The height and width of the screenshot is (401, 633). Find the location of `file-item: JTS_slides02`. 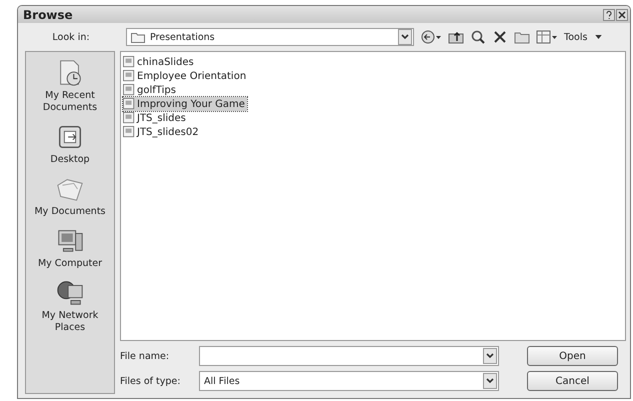

file-item: JTS_slides02 is located at coordinates (162, 132).